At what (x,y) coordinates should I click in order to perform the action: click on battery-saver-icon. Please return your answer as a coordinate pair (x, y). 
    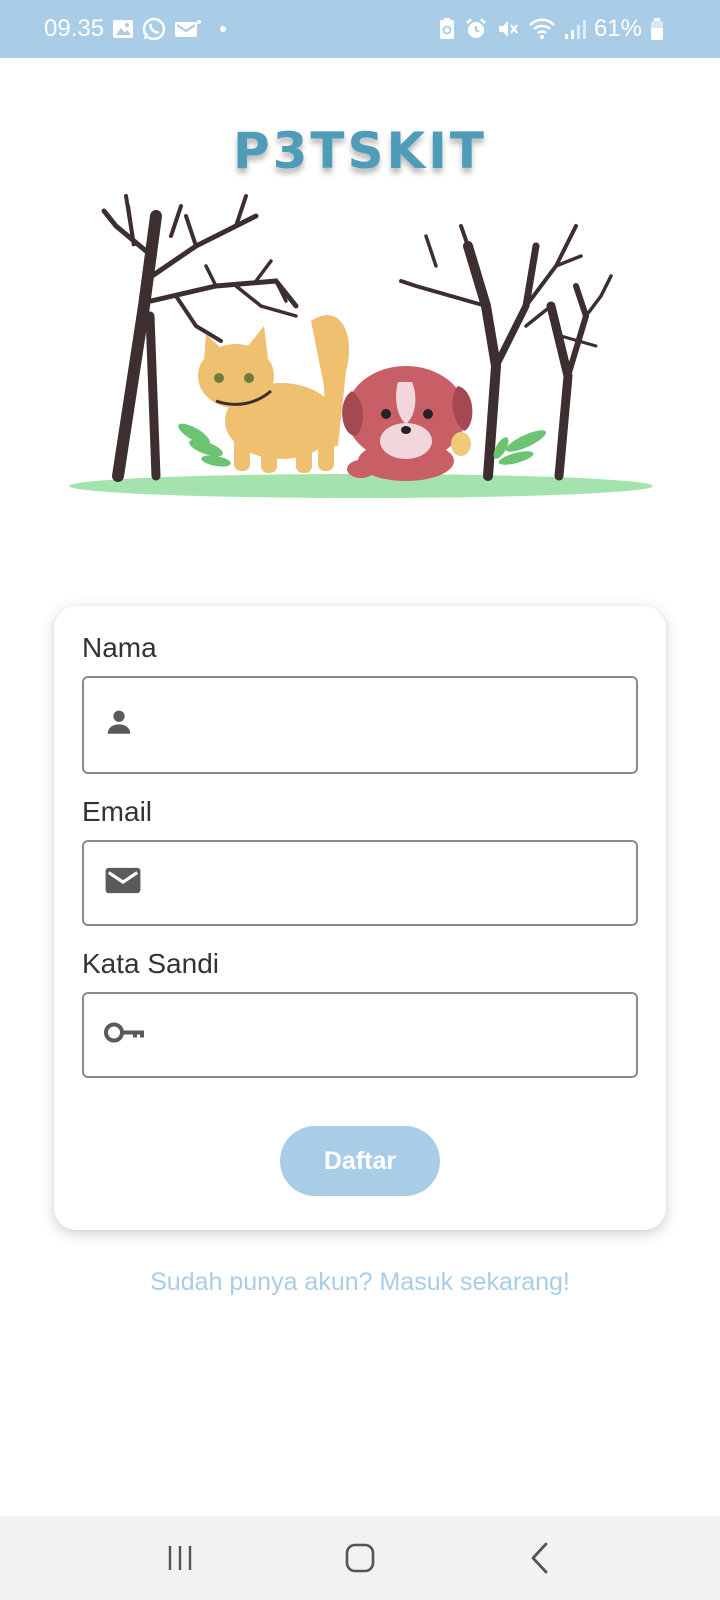
    Looking at the image, I should click on (447, 29).